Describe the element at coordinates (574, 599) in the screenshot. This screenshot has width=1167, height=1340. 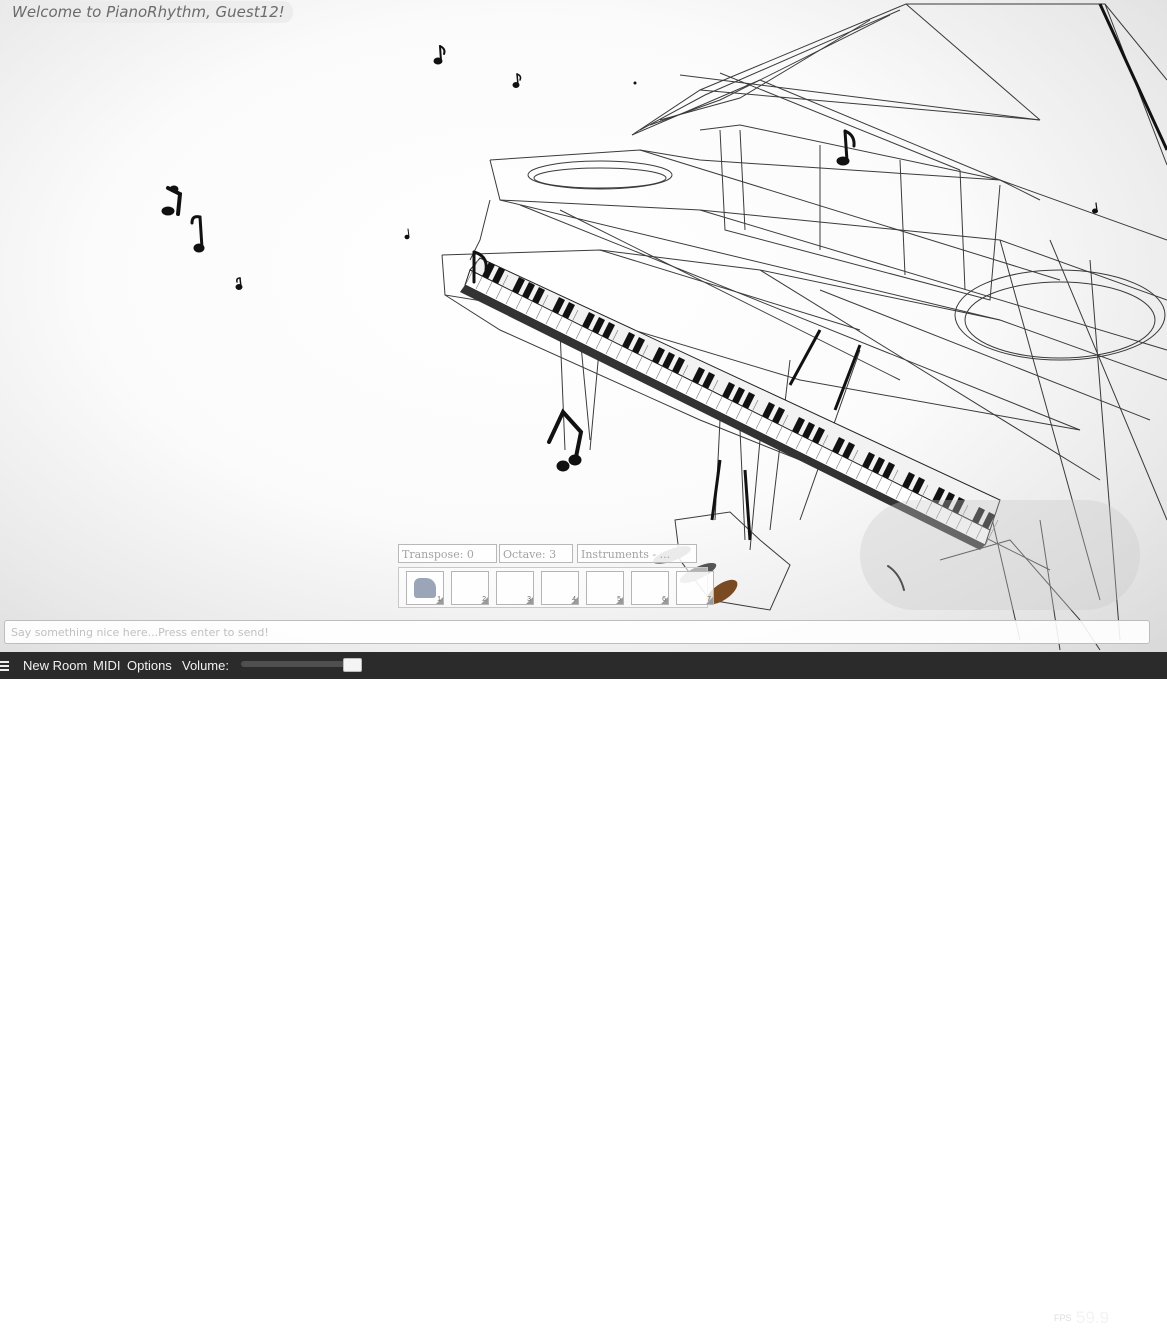
I see `slot-number: 4` at that location.